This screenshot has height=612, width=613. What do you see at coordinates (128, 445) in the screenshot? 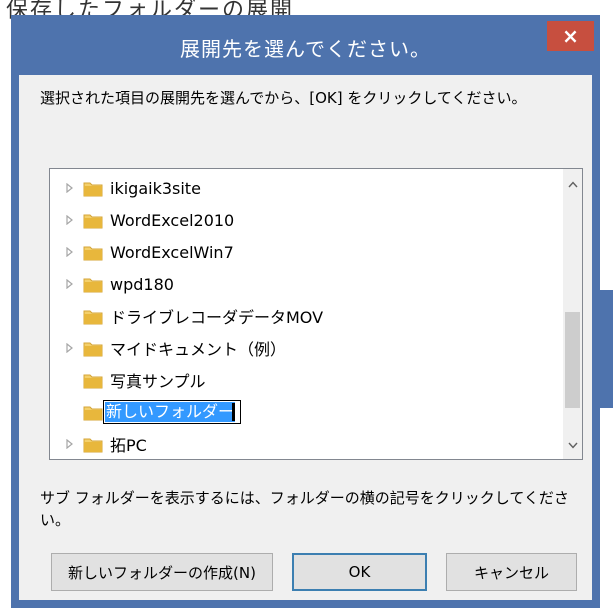
I see `tree-item-label: 拓PC` at bounding box center [128, 445].